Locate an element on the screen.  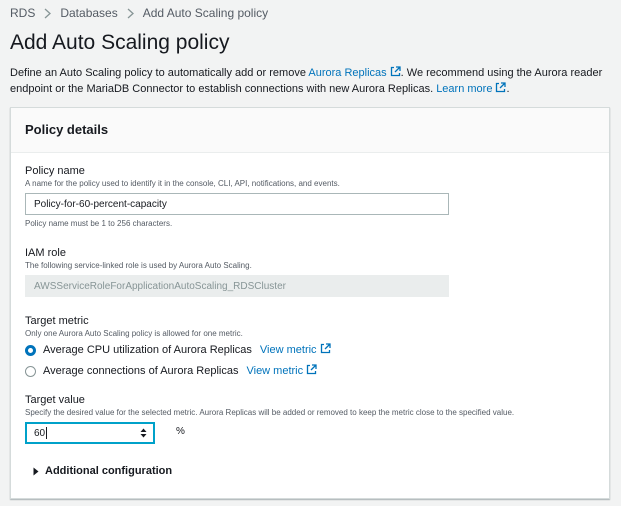
panel-header: Policy details is located at coordinates (310, 130).